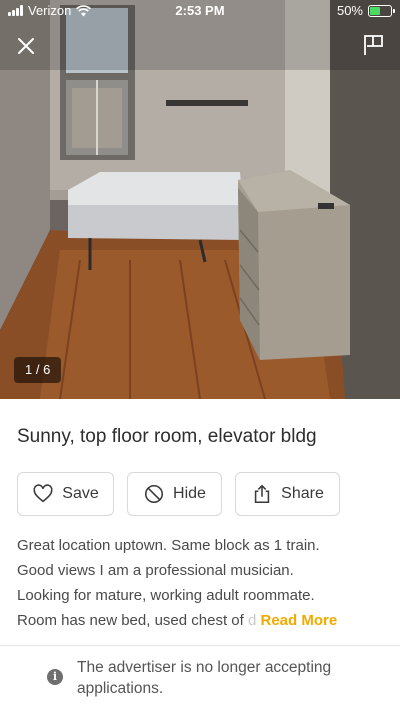  Describe the element at coordinates (154, 494) in the screenshot. I see `hide-icon` at that location.